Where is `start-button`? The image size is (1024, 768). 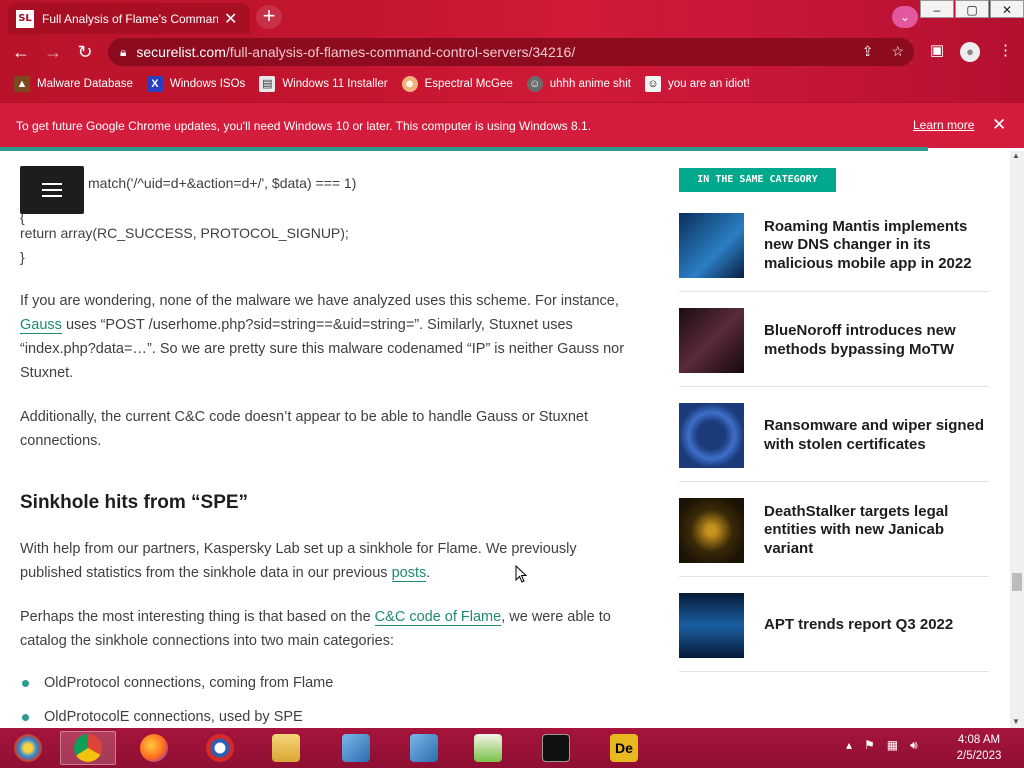
start-button is located at coordinates (28, 748).